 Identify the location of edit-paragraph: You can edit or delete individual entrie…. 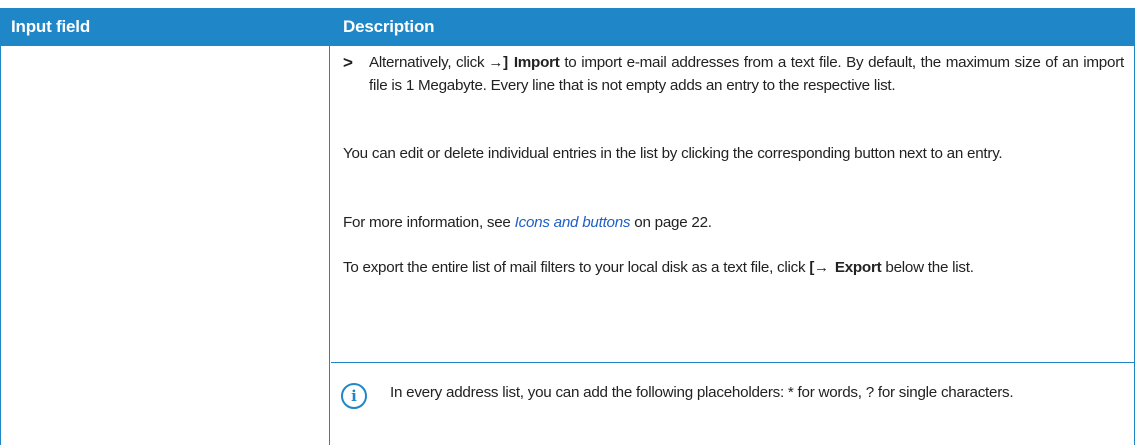
(673, 153).